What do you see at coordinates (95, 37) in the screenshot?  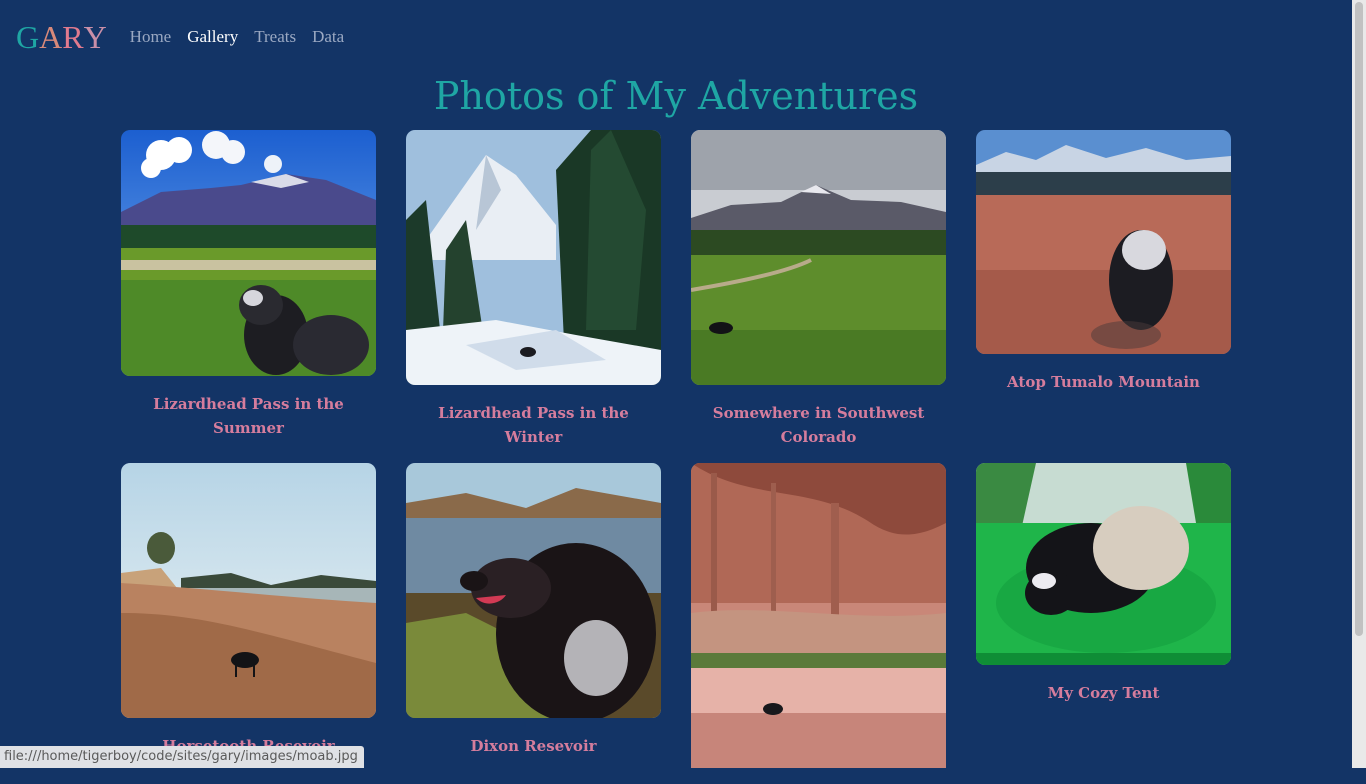 I see `logo-letter: Y` at bounding box center [95, 37].